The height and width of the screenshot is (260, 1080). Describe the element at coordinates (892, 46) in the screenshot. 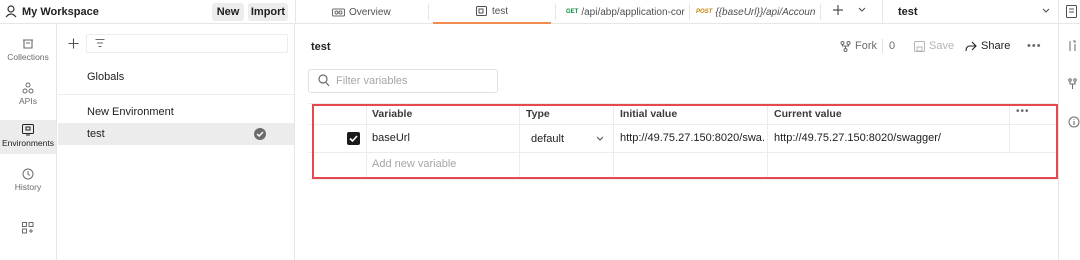

I see `fork-count: 0` at that location.